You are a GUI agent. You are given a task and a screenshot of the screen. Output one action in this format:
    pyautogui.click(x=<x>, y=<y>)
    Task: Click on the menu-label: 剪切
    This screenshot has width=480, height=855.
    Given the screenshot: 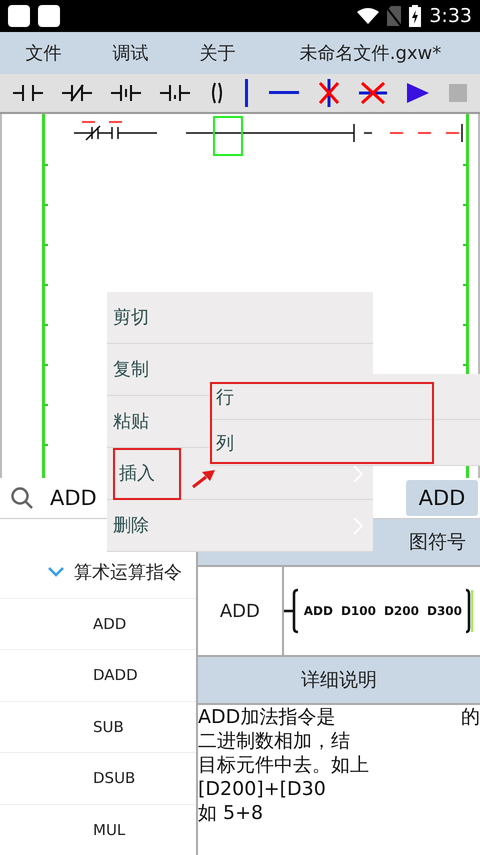 What is the action you would take?
    pyautogui.click(x=131, y=318)
    